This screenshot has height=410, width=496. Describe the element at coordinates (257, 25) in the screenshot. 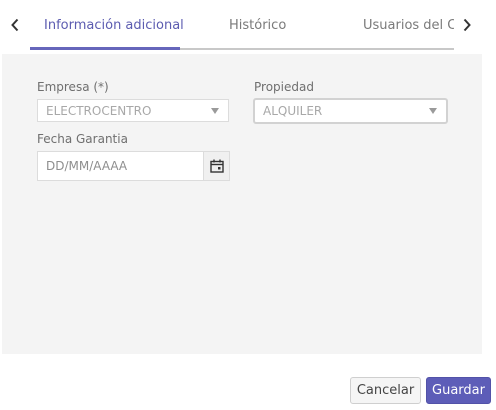

I see `tab-historico: Histórico` at that location.